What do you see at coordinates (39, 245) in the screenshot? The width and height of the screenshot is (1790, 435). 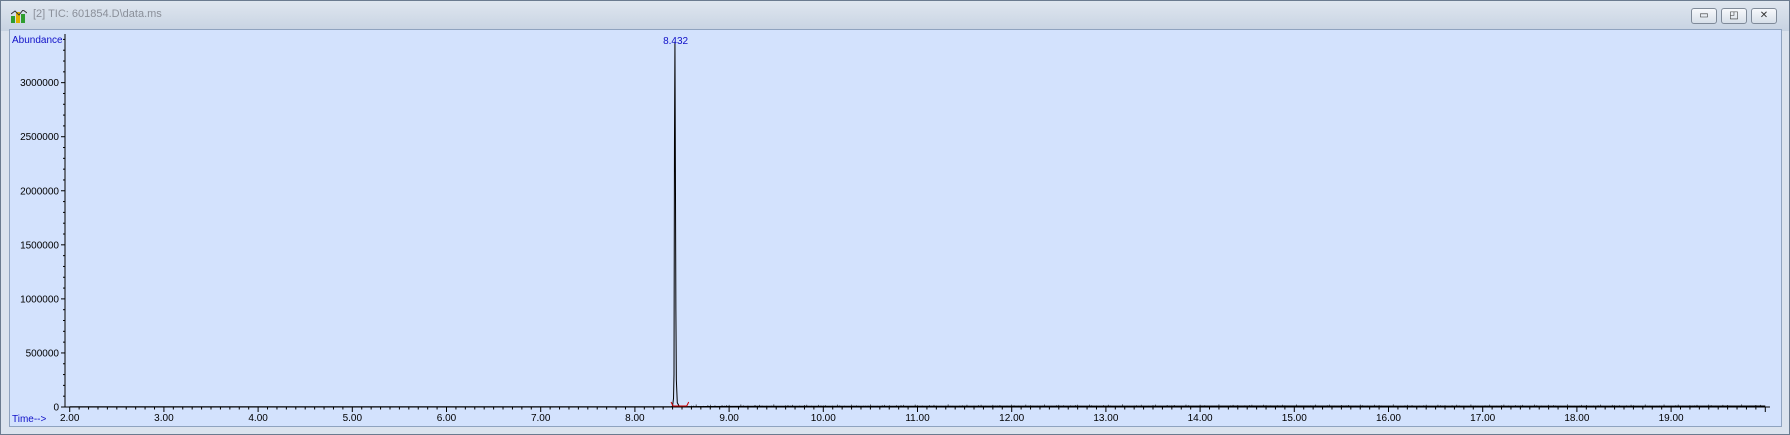 I see `y-tick-label: 1500000` at bounding box center [39, 245].